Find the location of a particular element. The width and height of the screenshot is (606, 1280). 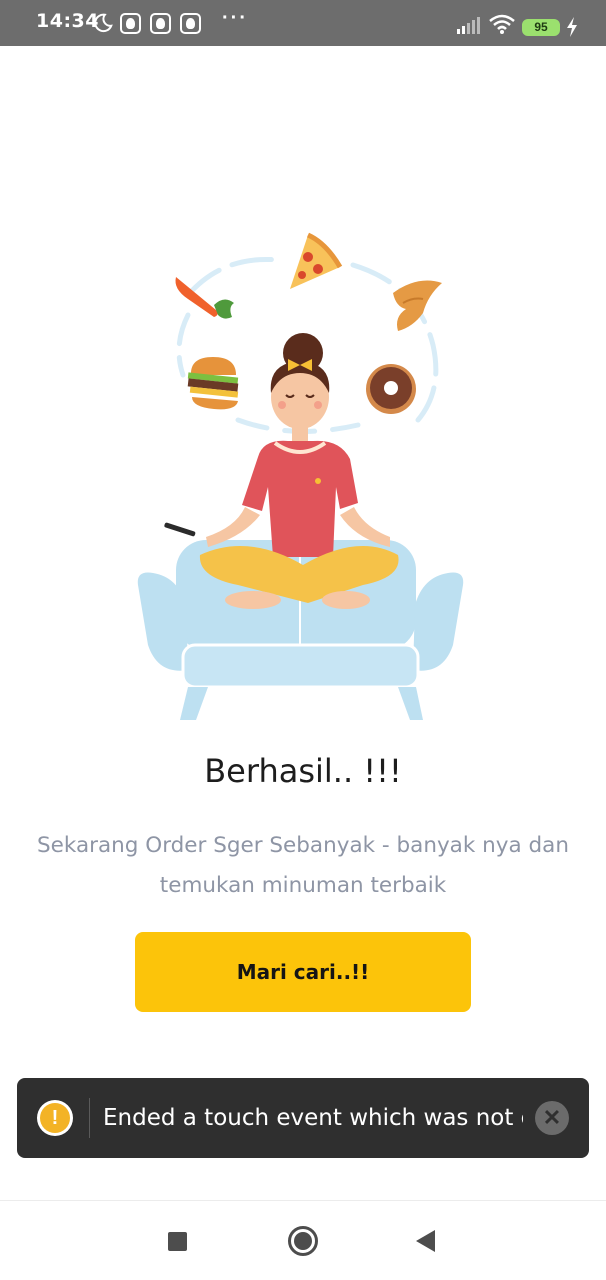

page-title: Berhasil.. !!! is located at coordinates (303, 771).